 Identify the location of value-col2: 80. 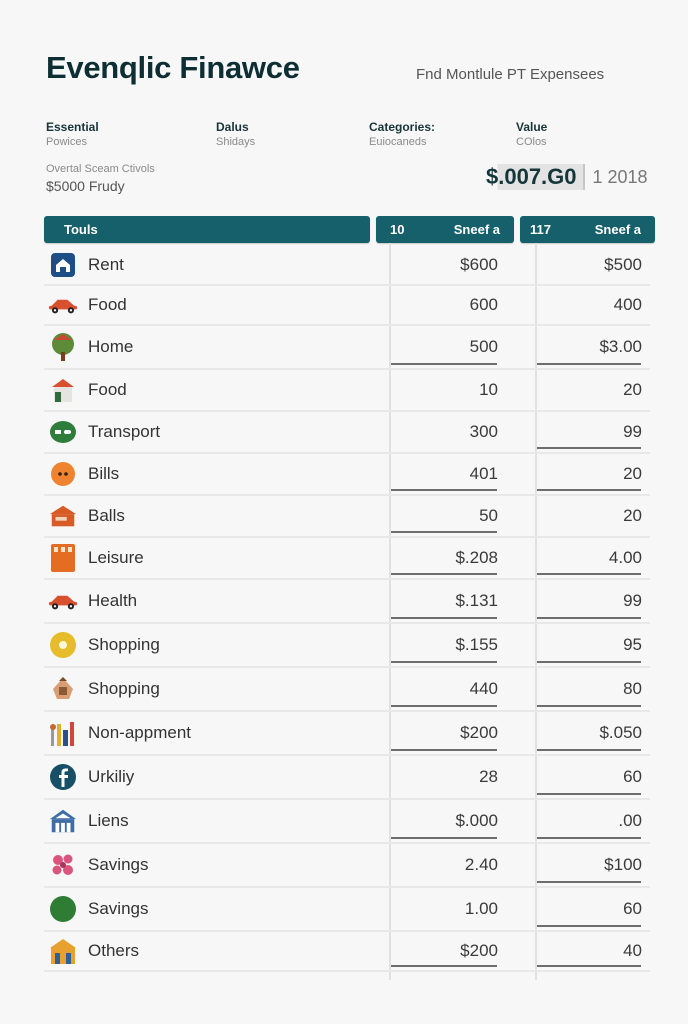
(587, 689).